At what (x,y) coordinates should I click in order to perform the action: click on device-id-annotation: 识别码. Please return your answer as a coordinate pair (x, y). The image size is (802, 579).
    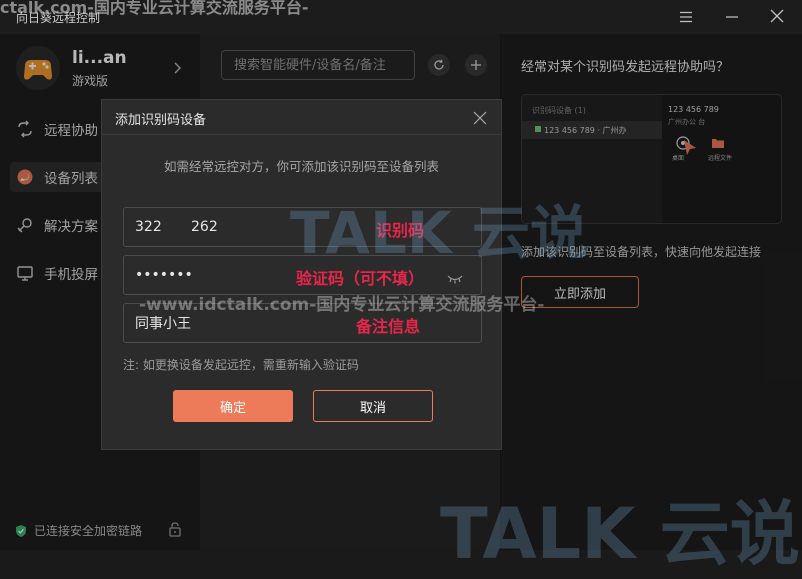
    Looking at the image, I should click on (400, 230).